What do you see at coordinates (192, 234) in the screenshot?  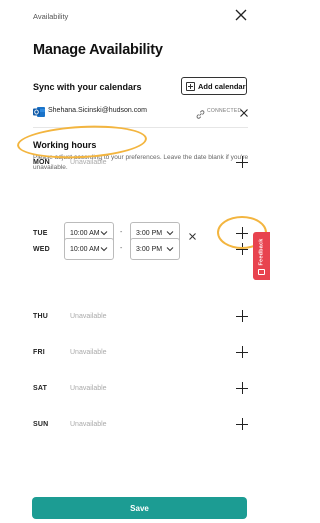 I see `remove-time-icon` at bounding box center [192, 234].